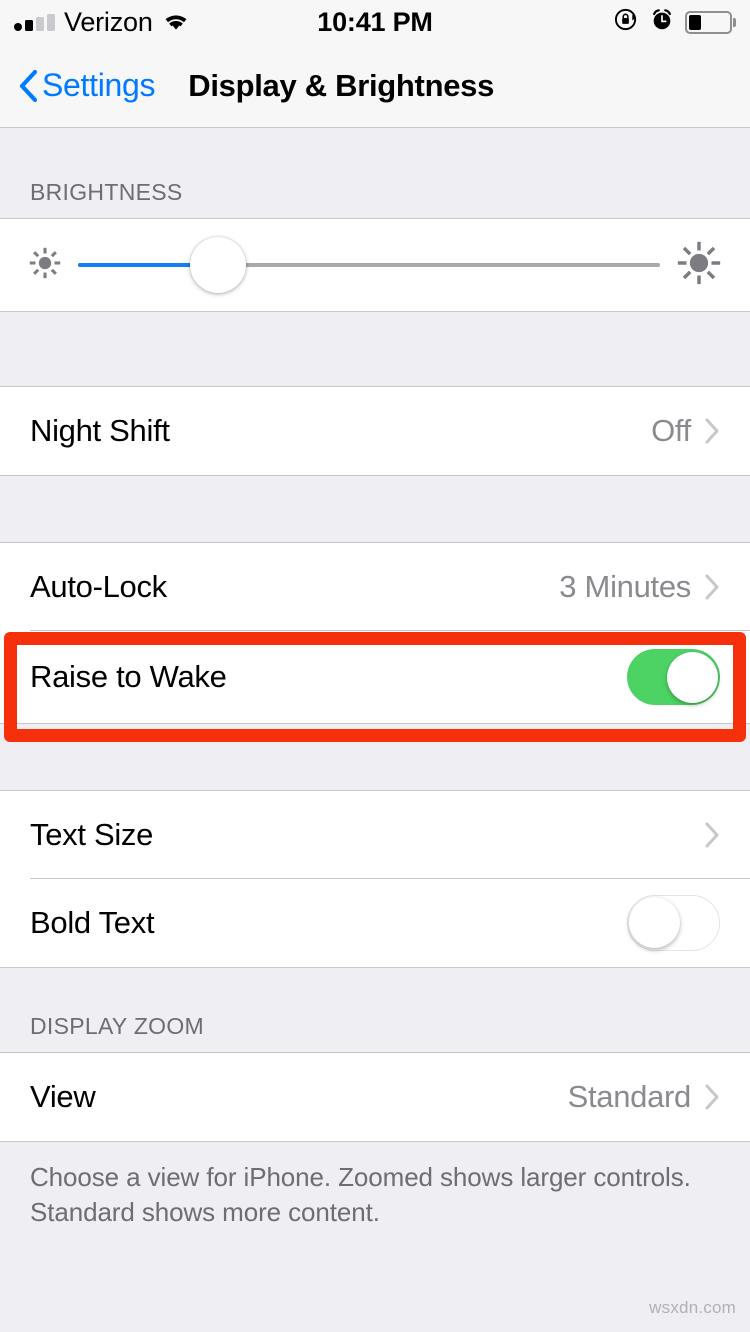 Image resolution: width=750 pixels, height=1332 pixels. What do you see at coordinates (375, 198) in the screenshot?
I see `brightness-section-header: BRIGHTNESS` at bounding box center [375, 198].